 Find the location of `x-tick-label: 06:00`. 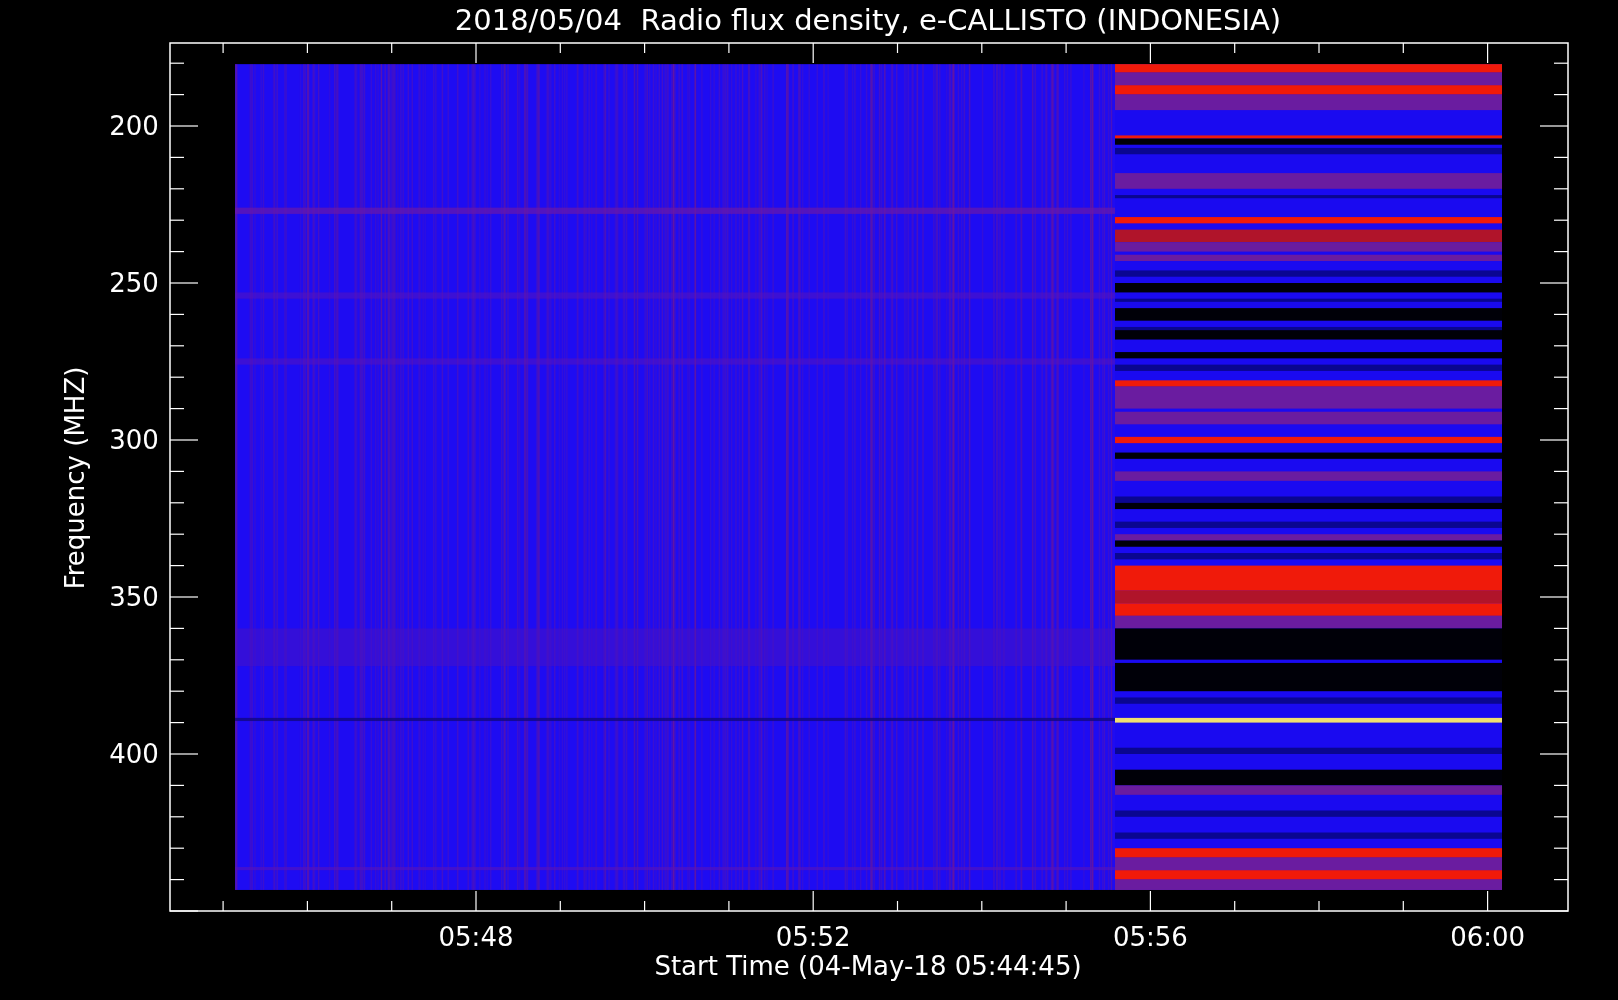

x-tick-label: 06:00 is located at coordinates (1488, 937).